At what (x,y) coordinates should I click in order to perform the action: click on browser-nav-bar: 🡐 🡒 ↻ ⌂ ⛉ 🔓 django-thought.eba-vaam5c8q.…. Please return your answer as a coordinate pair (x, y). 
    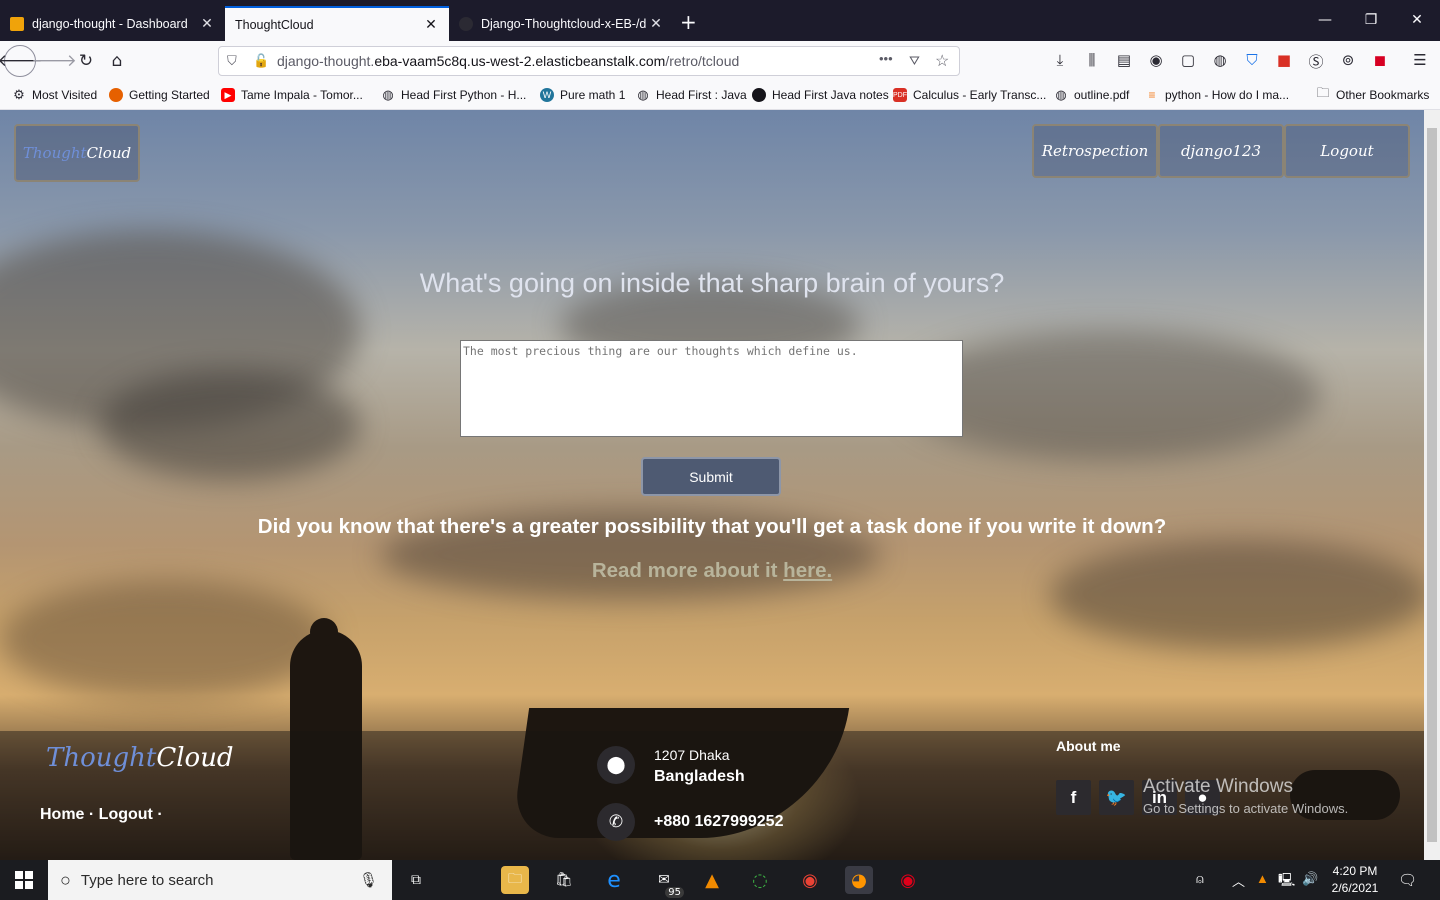
    Looking at the image, I should click on (720, 61).